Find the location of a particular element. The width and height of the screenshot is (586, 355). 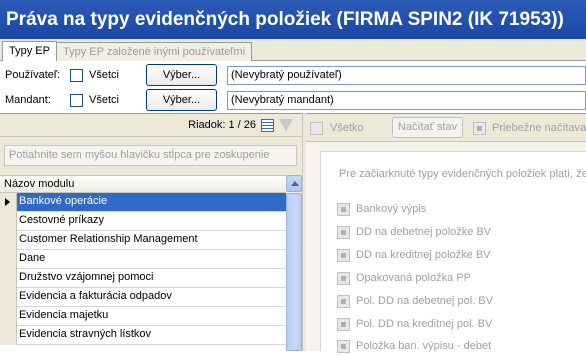

tab-typy-ep-ini-pouzivatelia: Typy EP založené inými používateľmi is located at coordinates (154, 51).